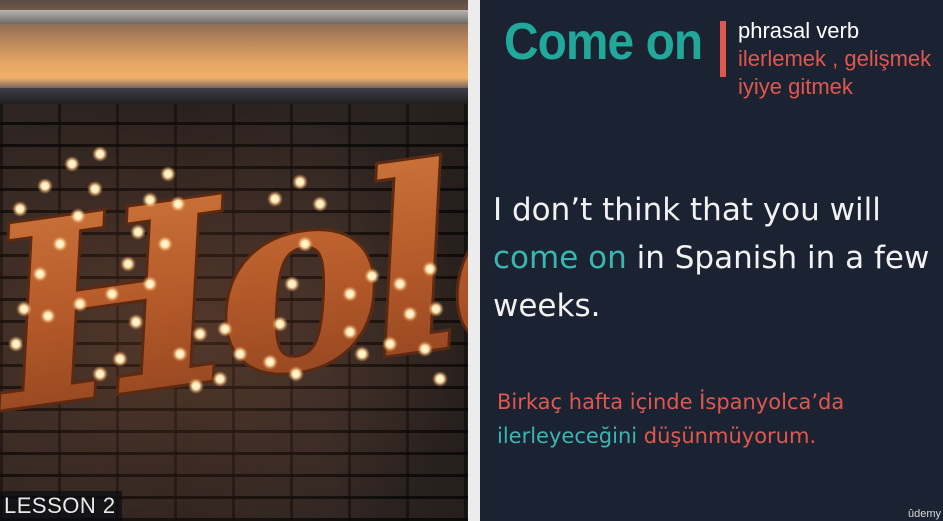 The height and width of the screenshot is (521, 943). I want to click on word-type: phrasal verb, so click(799, 30).